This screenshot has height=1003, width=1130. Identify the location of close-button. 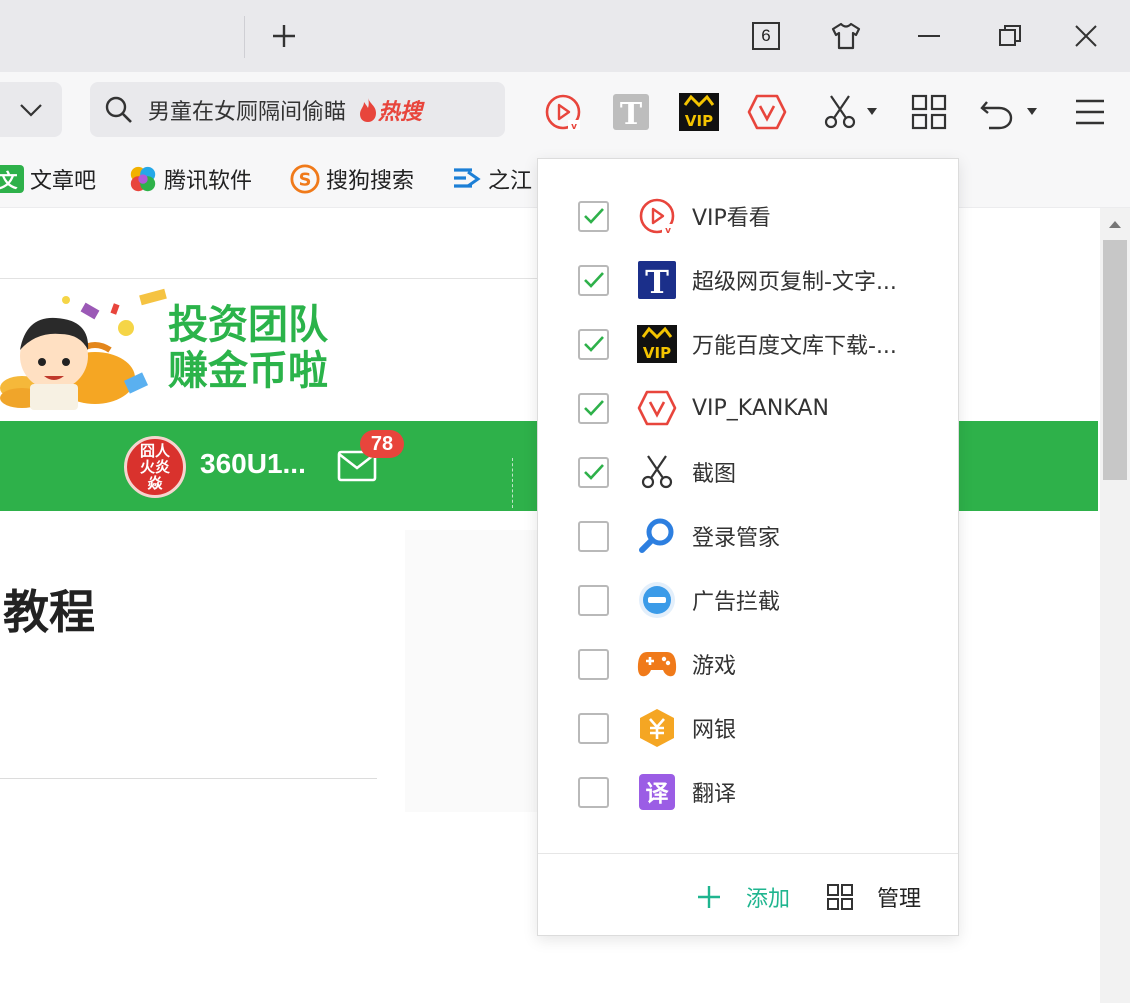
(1086, 36).